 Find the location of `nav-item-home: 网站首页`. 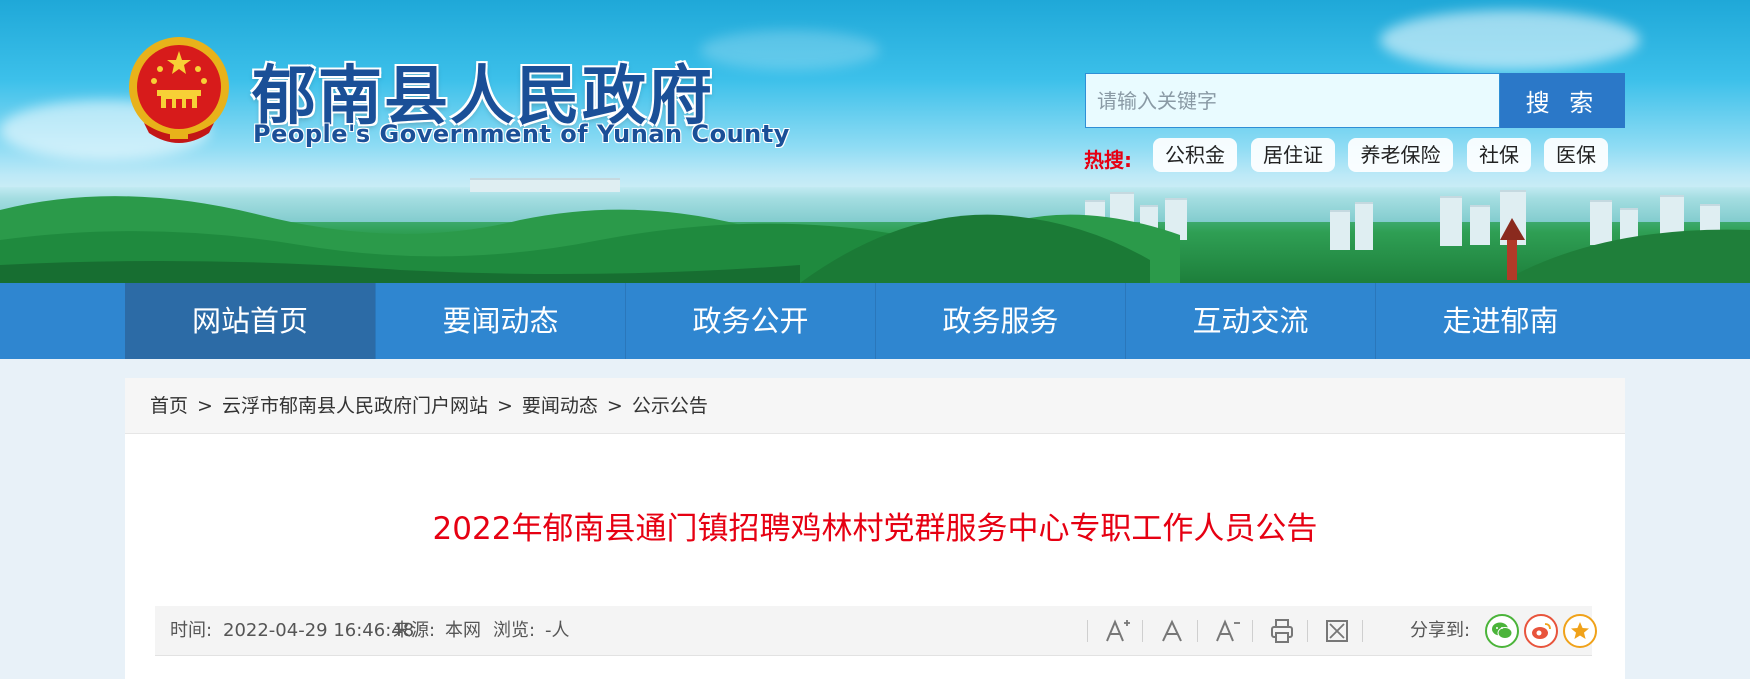

nav-item-home: 网站首页 is located at coordinates (250, 321).